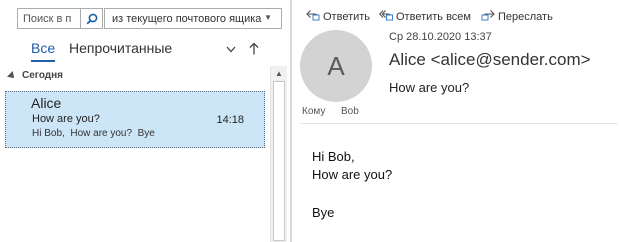  I want to click on group-label: Сегодня, so click(43, 75).